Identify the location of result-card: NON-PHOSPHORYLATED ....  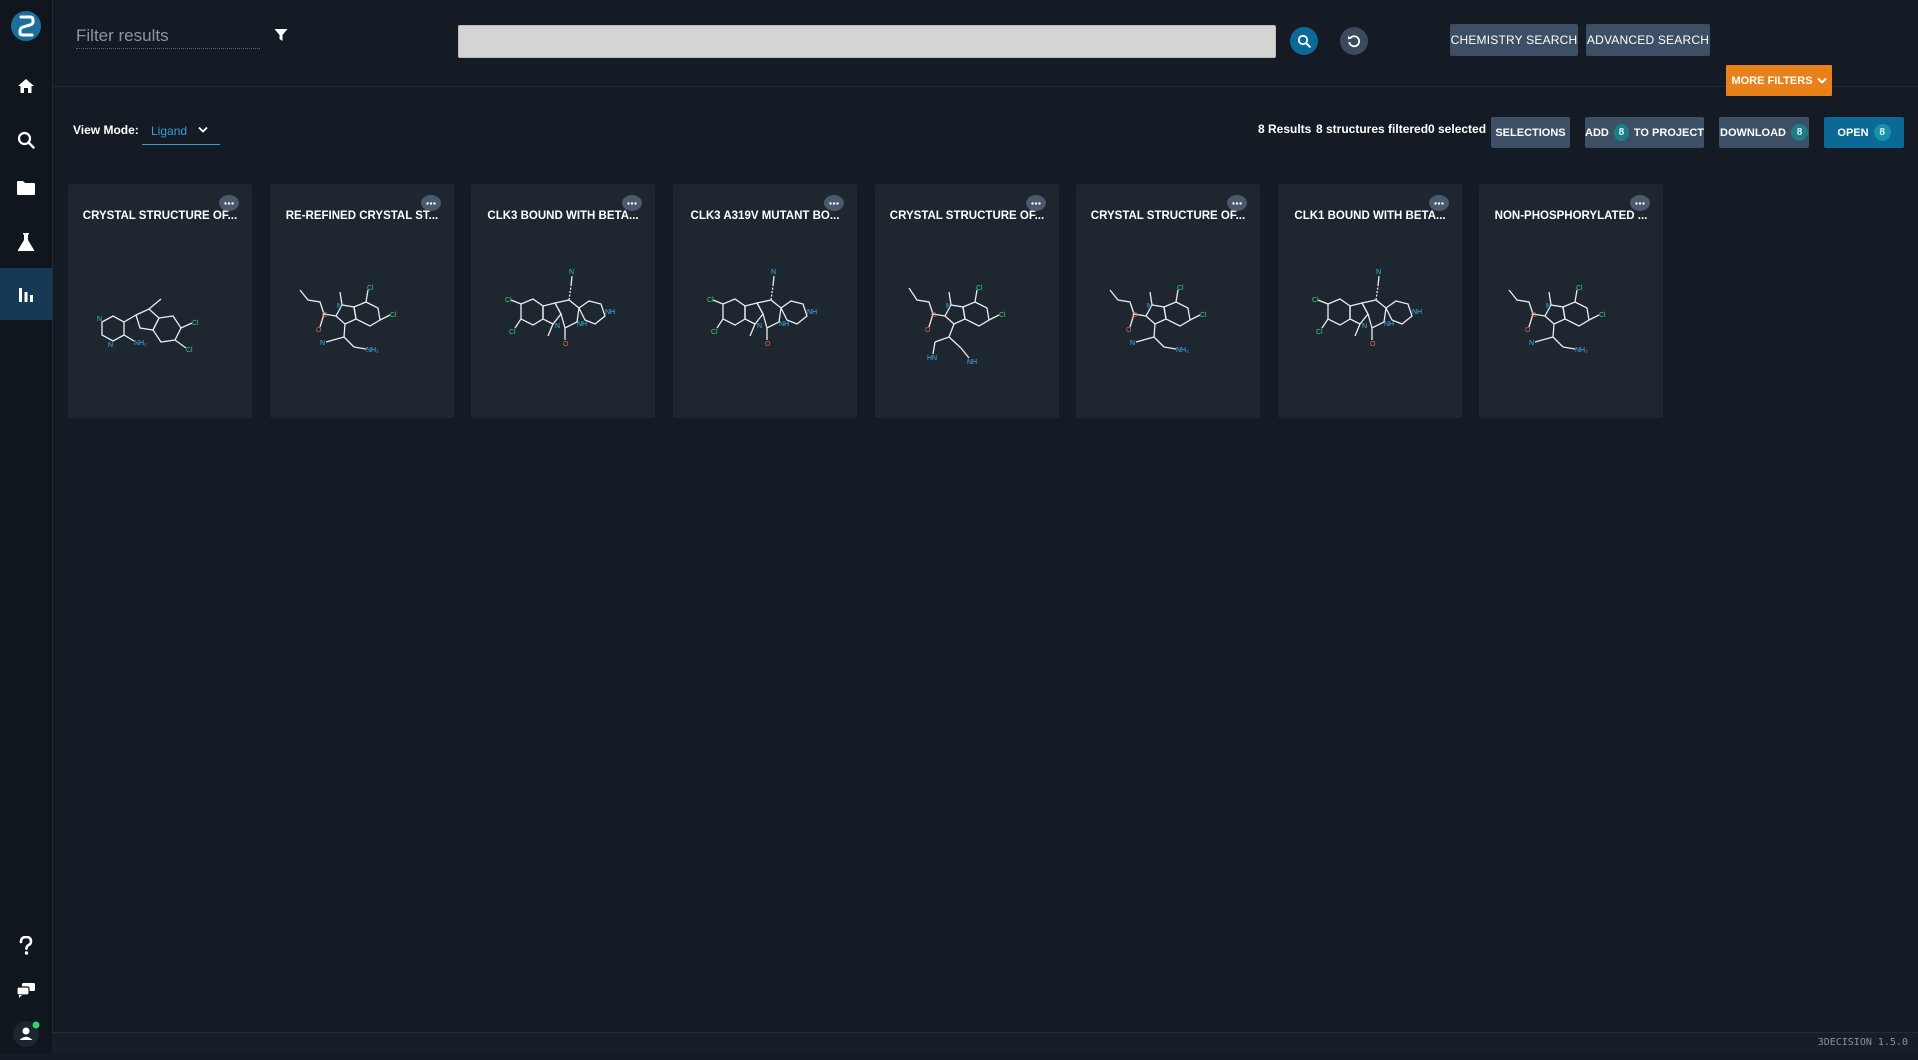
(1571, 301).